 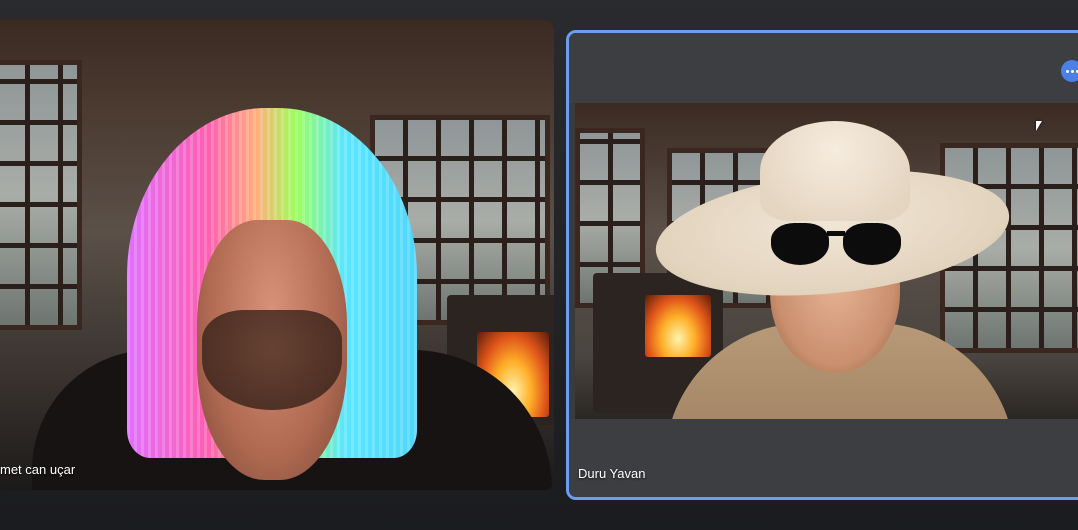 What do you see at coordinates (836, 245) in the screenshot?
I see `sunglasses` at bounding box center [836, 245].